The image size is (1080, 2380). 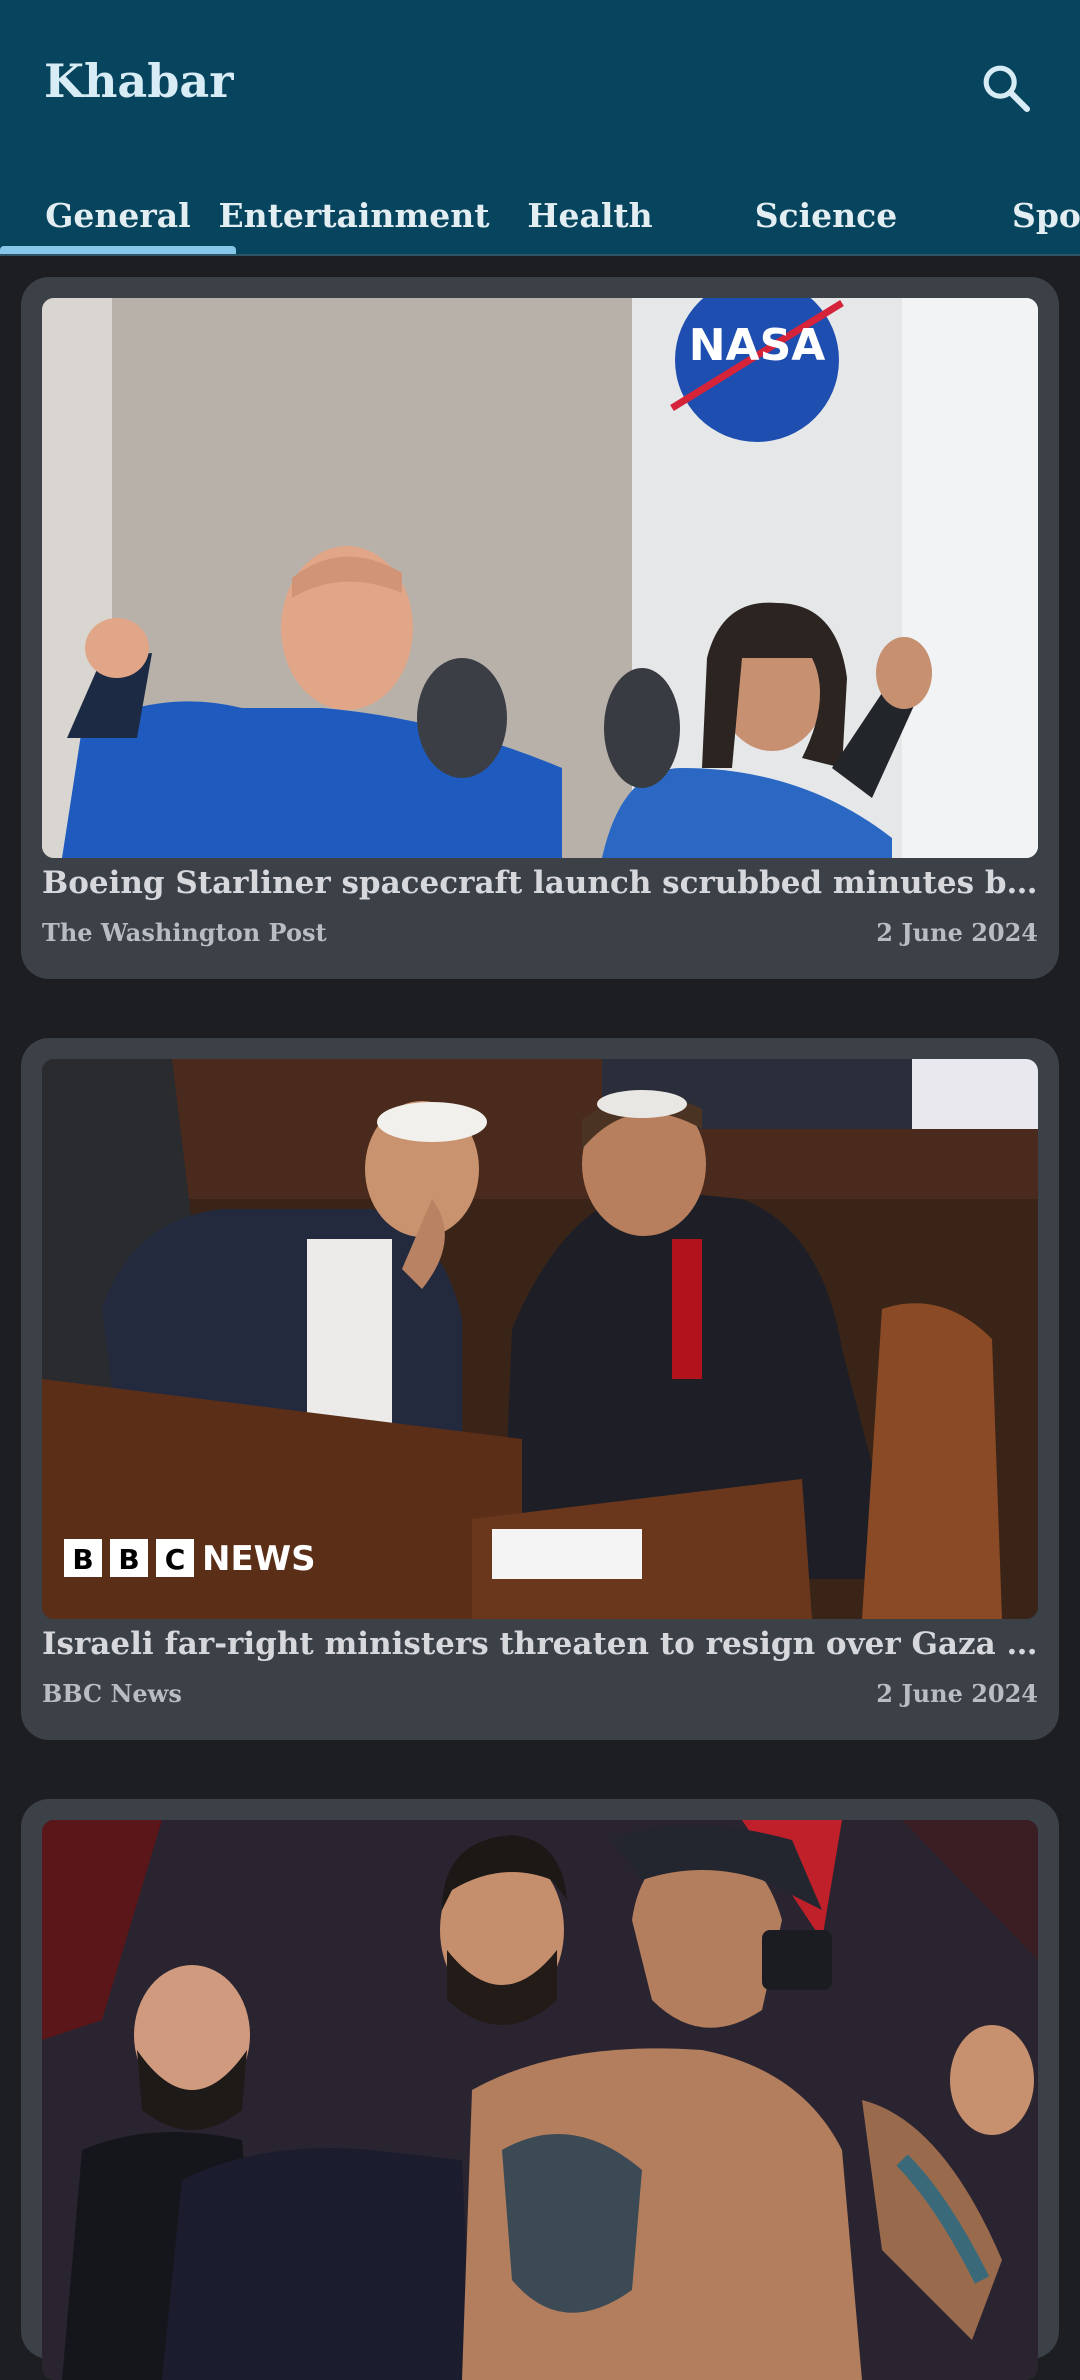 What do you see at coordinates (1046, 215) in the screenshot?
I see `tab-sports: Sports` at bounding box center [1046, 215].